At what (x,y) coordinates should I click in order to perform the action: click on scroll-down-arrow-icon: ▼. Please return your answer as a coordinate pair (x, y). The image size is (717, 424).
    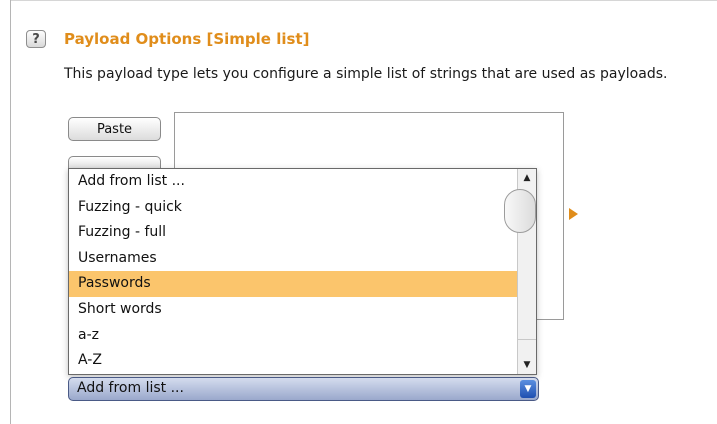
    Looking at the image, I should click on (527, 365).